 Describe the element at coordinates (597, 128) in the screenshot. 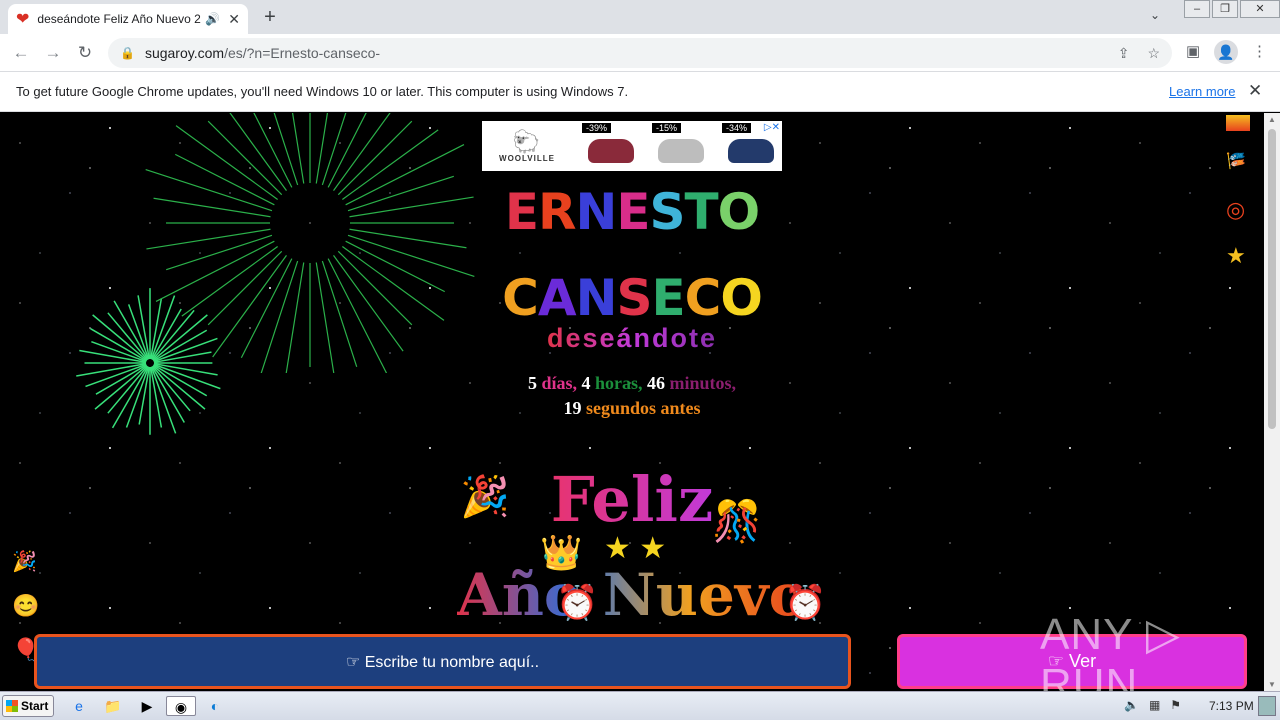

I see `discount-label: -39%` at that location.